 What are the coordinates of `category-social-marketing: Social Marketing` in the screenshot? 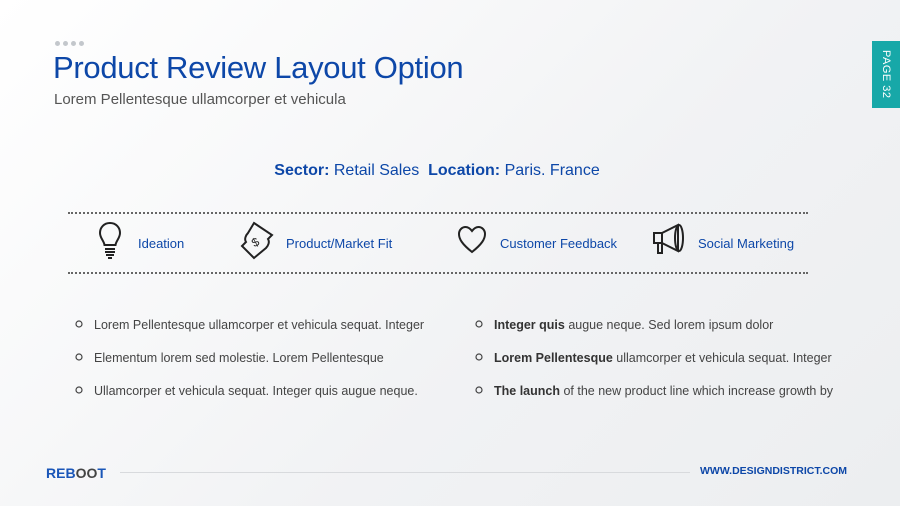 It's located at (723, 240).